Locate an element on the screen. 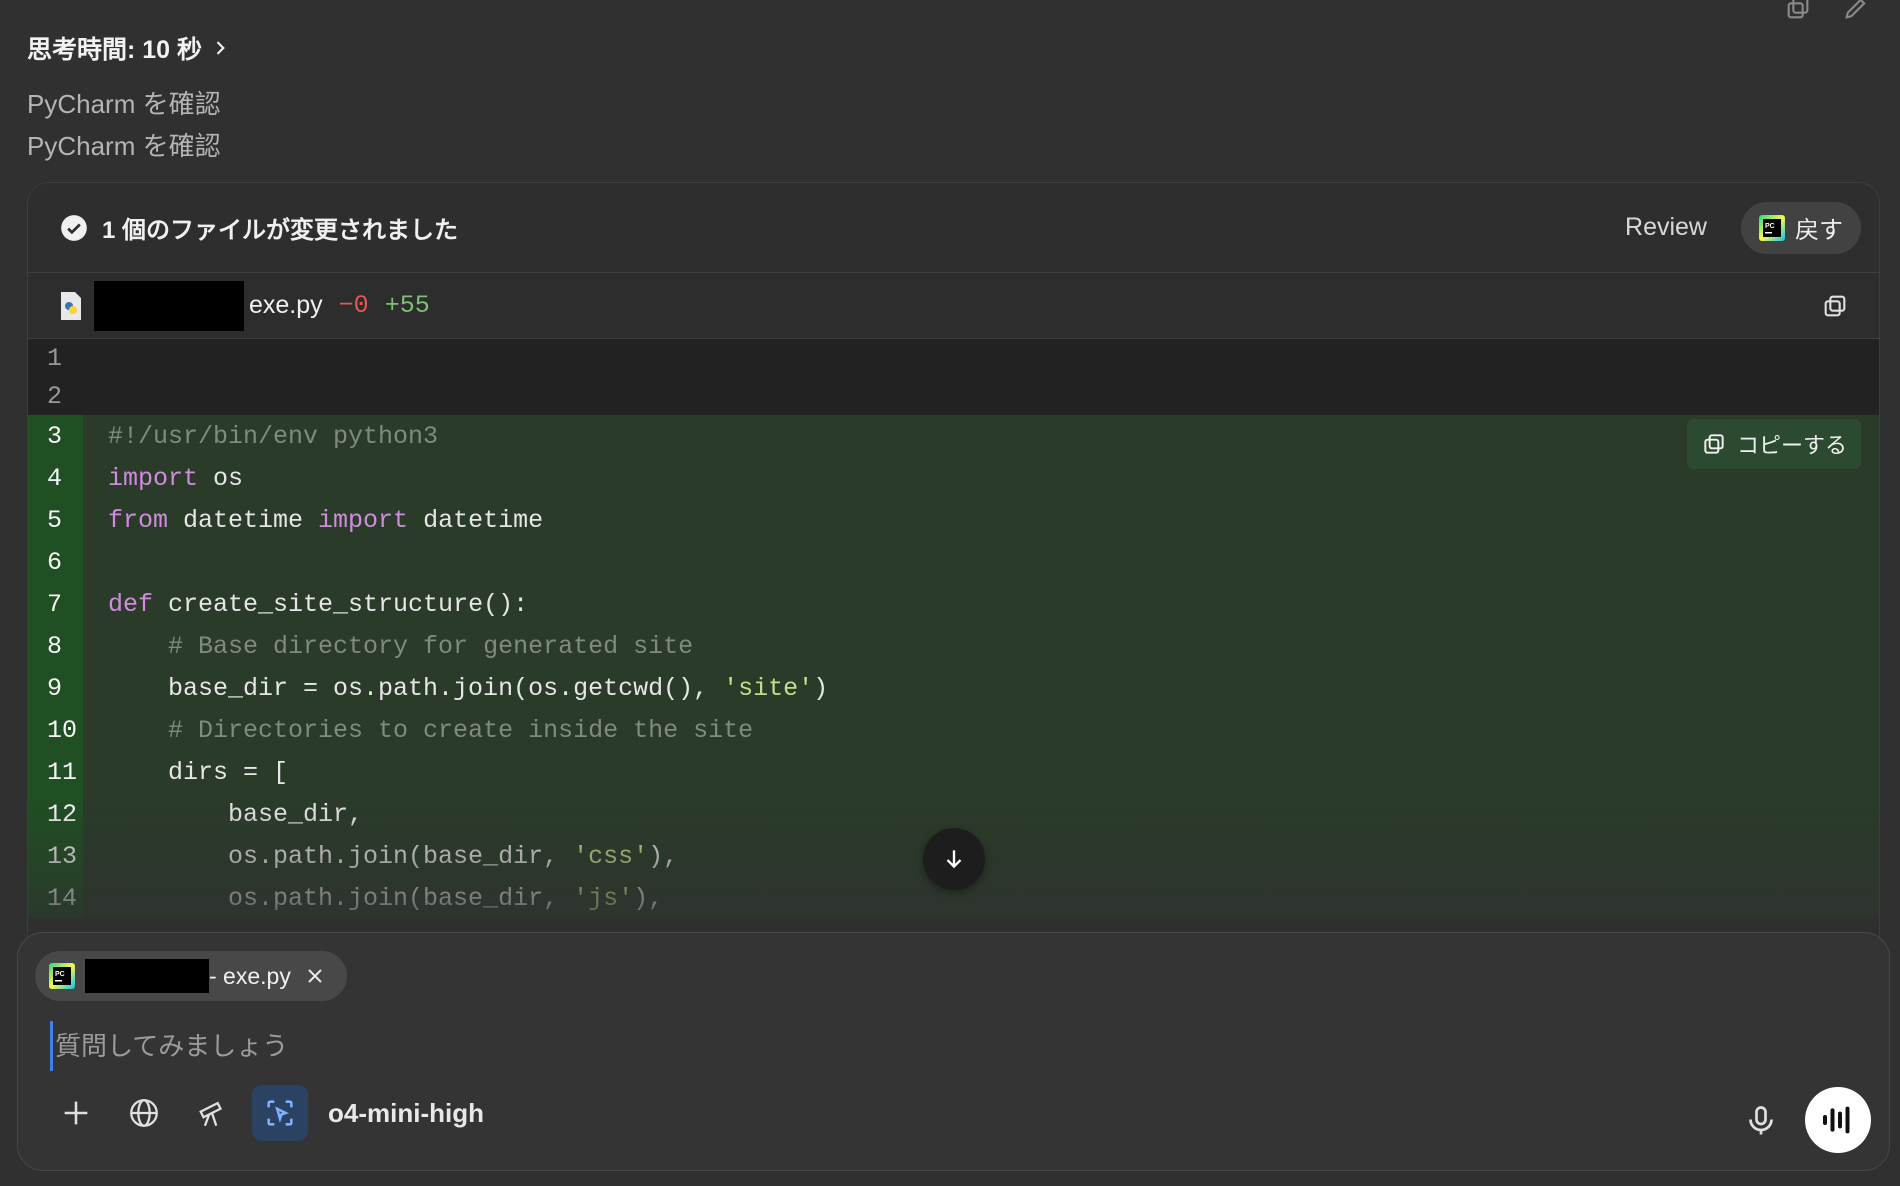  copy-code-button: コピーする is located at coordinates (1773, 444).